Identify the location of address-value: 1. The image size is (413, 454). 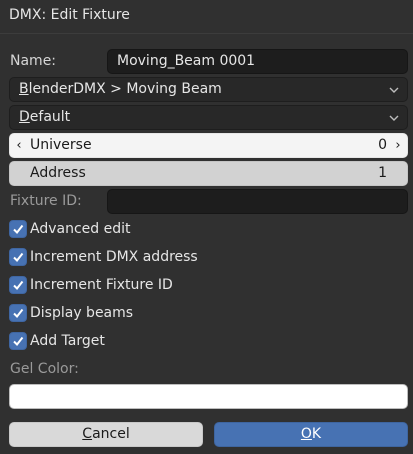
(382, 173).